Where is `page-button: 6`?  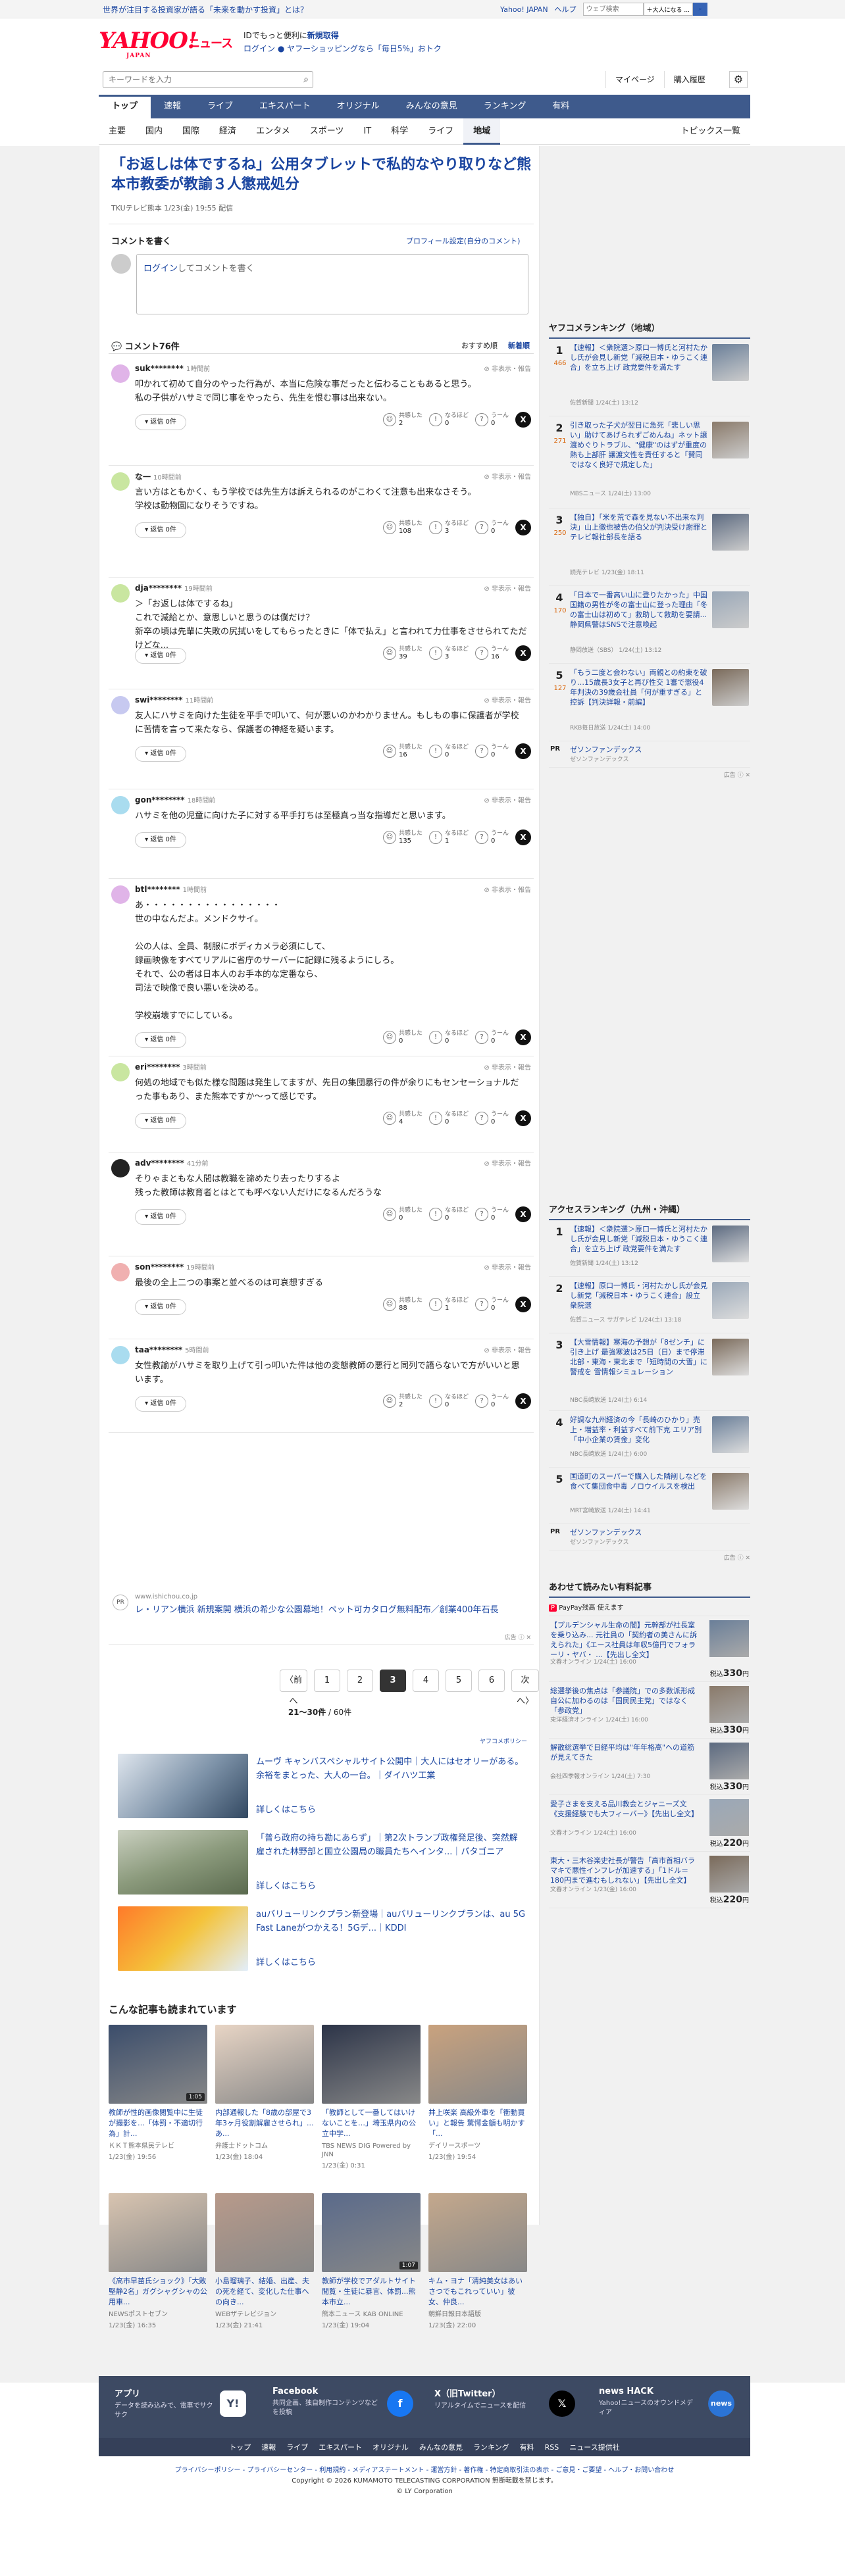
page-button: 6 is located at coordinates (492, 1681).